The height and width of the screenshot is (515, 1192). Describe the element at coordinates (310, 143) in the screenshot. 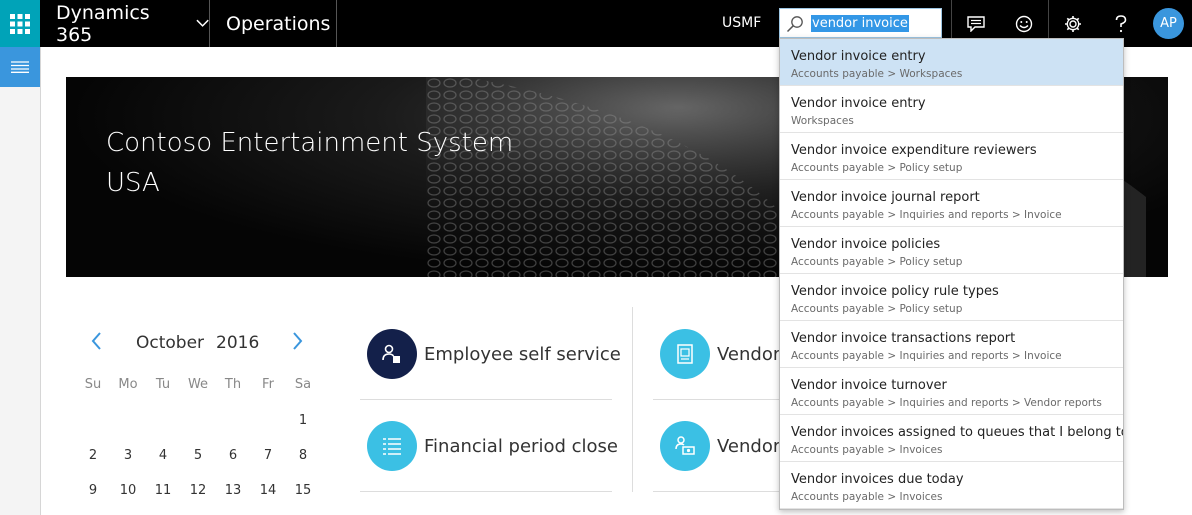

I see `company-name: Contoso Entertainment System` at that location.